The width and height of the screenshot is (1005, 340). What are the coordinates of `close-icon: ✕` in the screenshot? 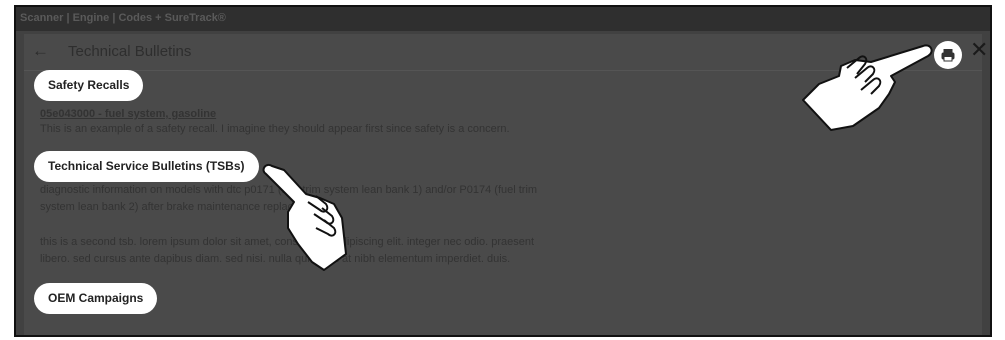 It's located at (979, 50).